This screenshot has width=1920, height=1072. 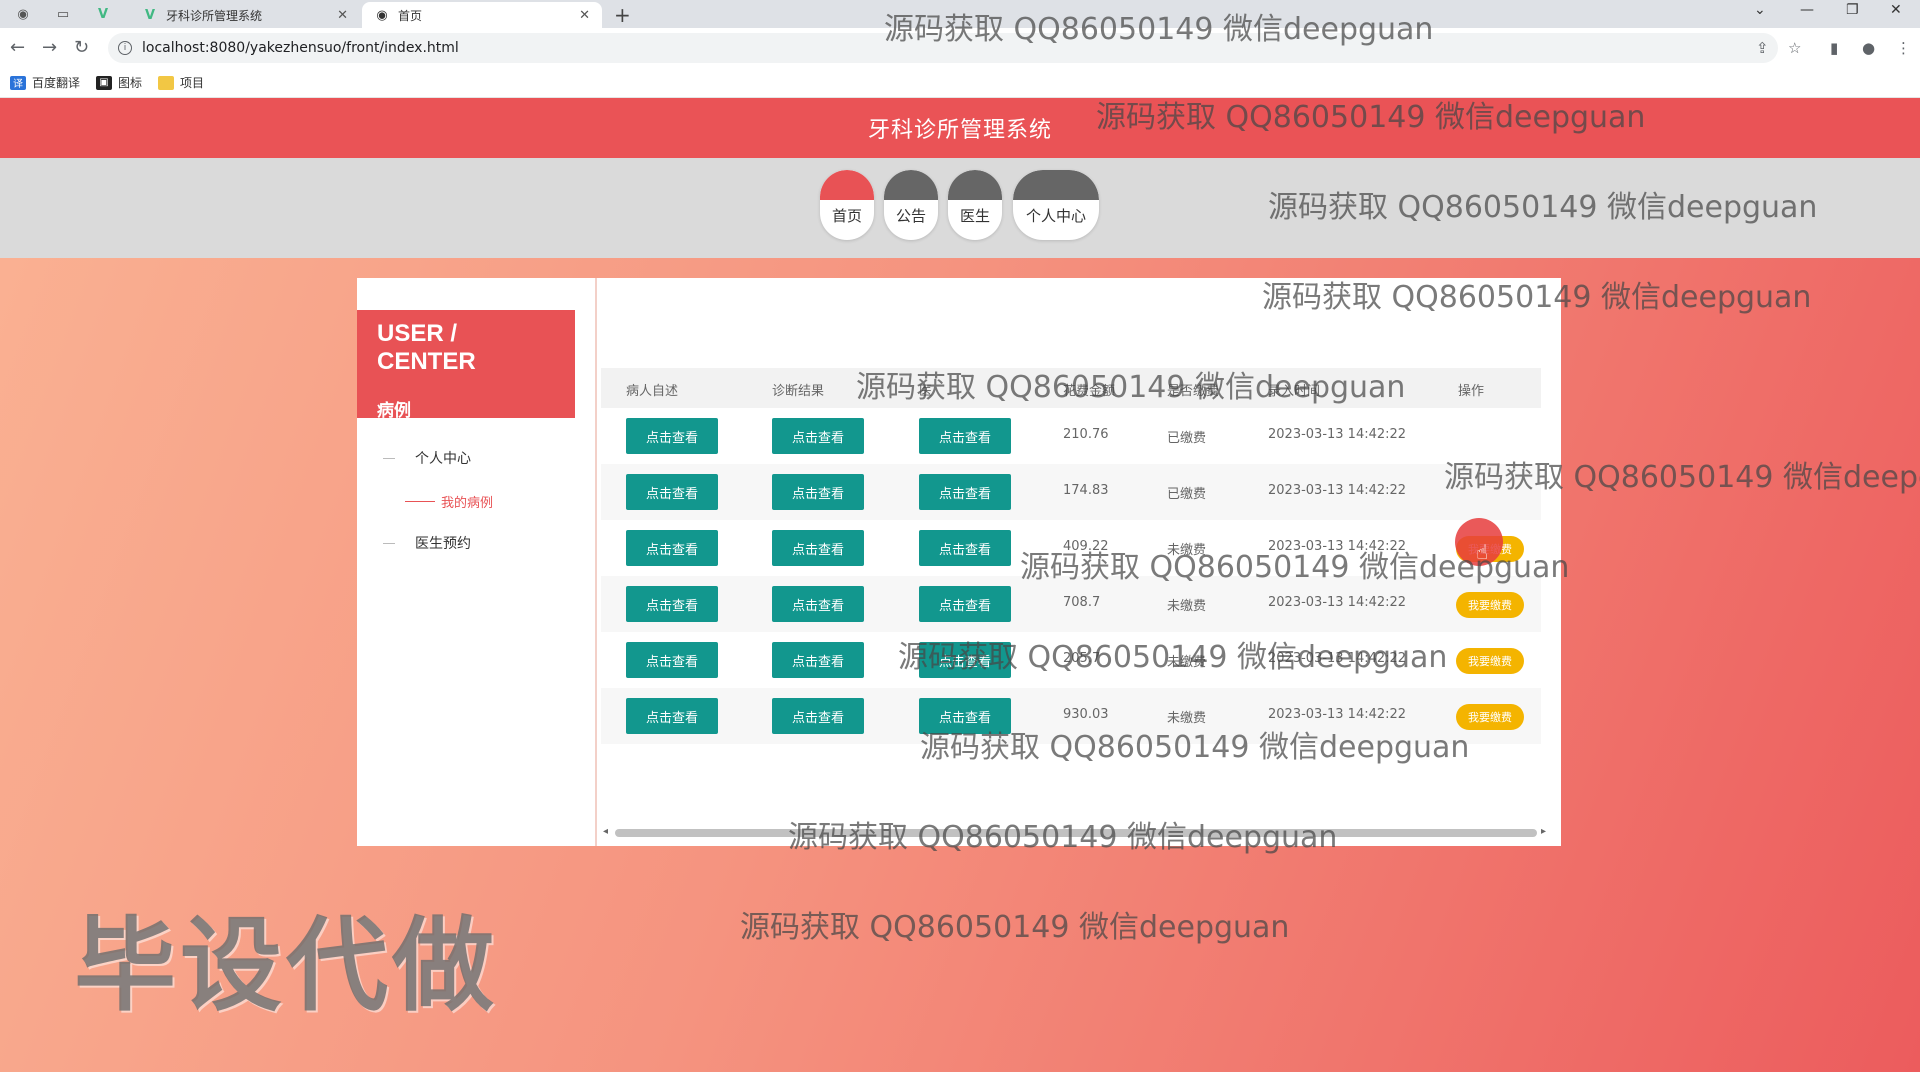 What do you see at coordinates (1086, 546) in the screenshot?
I see `amount-cell: 409.22` at bounding box center [1086, 546].